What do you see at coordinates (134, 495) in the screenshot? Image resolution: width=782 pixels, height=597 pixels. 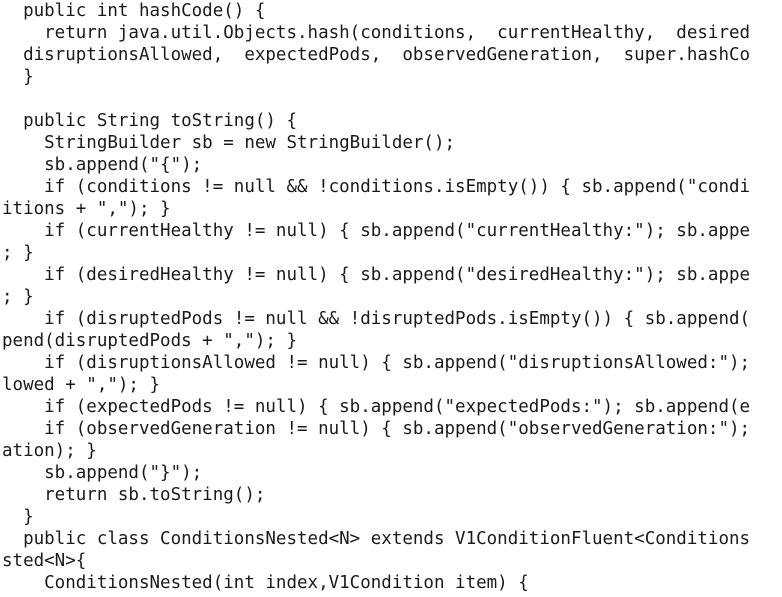 I see `code-line-23: return sb.toString();` at bounding box center [134, 495].